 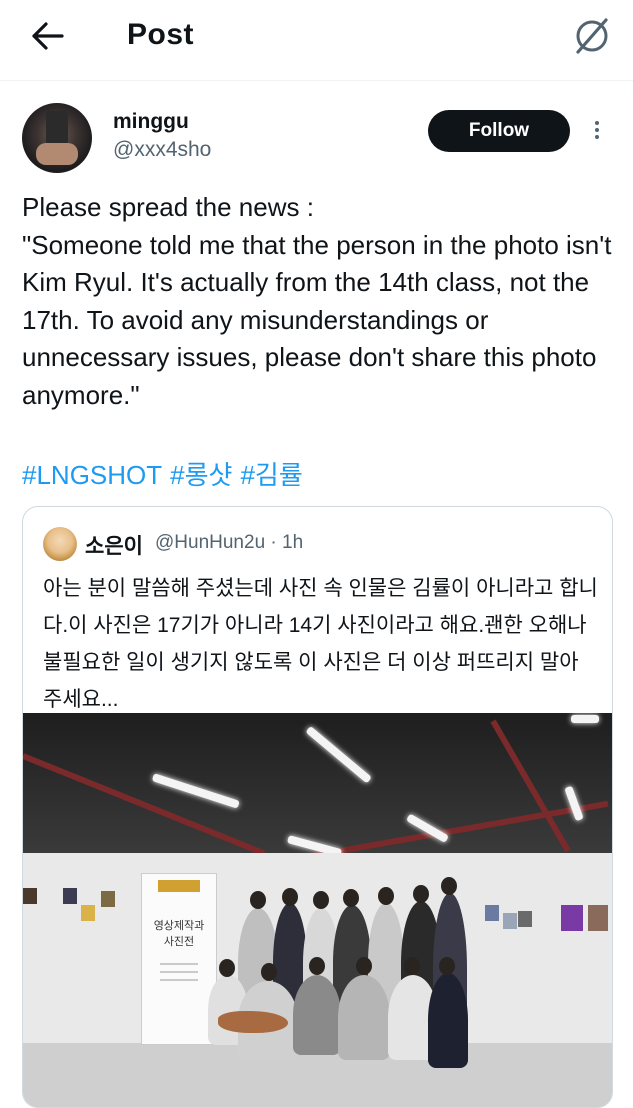 I want to click on top-bar: Post, so click(x=316, y=40).